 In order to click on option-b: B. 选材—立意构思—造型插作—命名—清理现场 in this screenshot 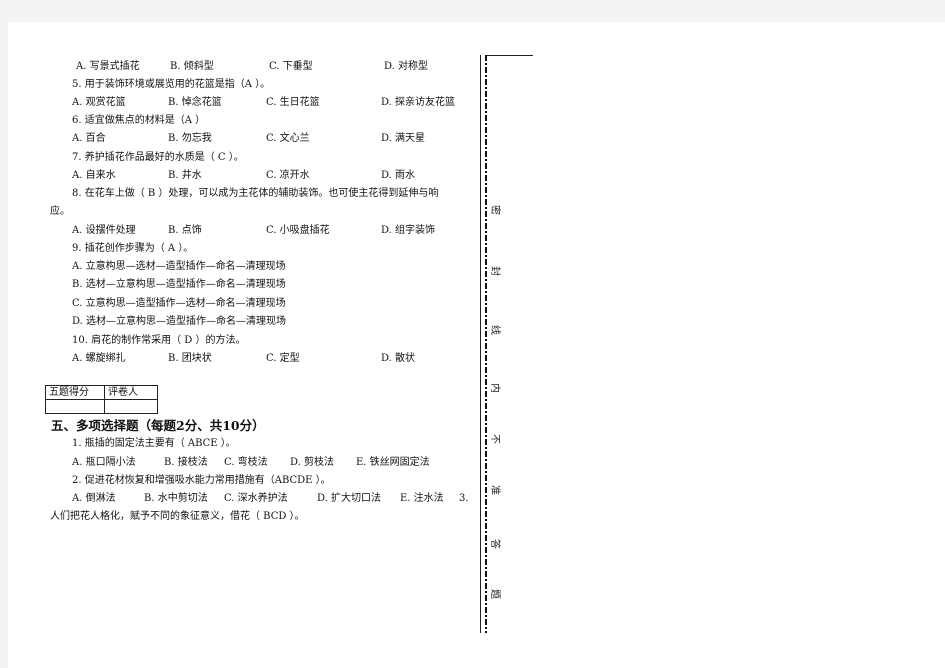, I will do `click(179, 284)`.